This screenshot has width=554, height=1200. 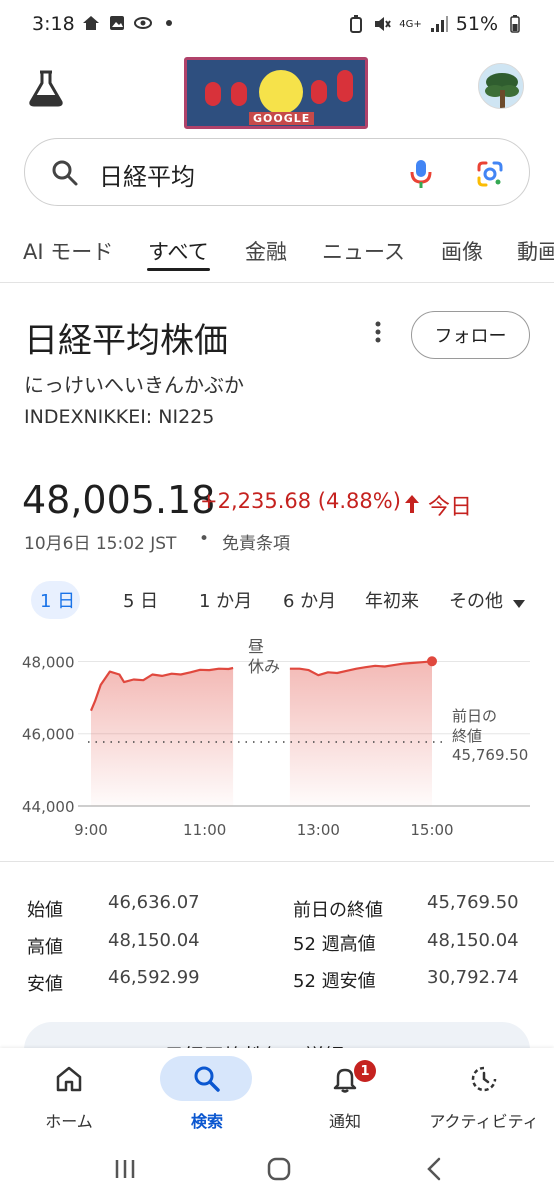 I want to click on doodle-logo-text: GOOGLE, so click(x=282, y=118).